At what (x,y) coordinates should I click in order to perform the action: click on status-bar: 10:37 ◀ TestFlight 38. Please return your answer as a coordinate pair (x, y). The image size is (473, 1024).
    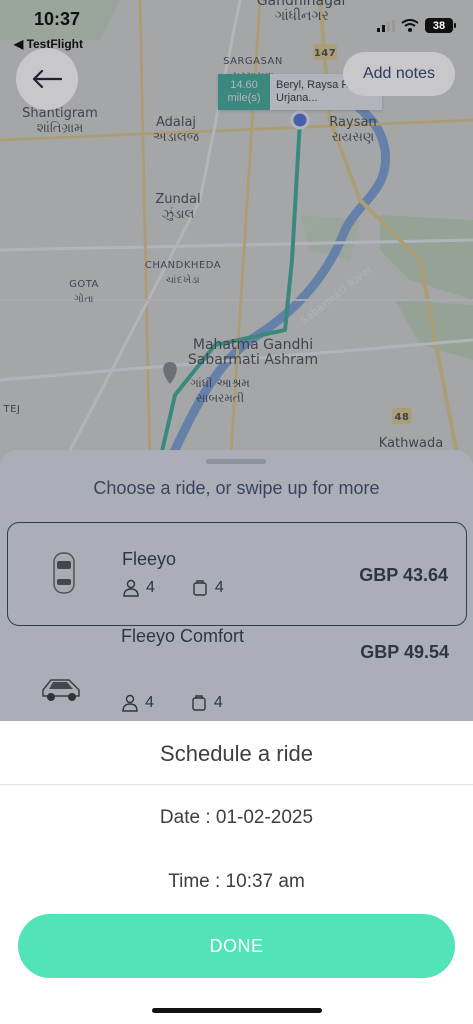
    Looking at the image, I should click on (236, 26).